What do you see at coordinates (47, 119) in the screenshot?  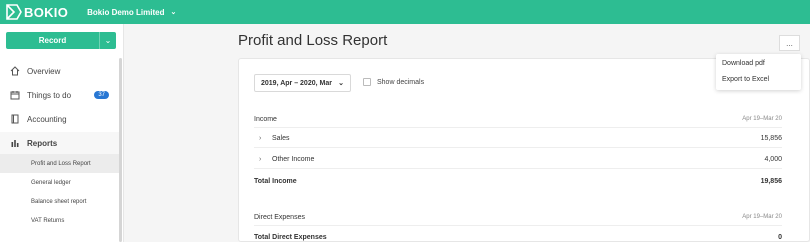 I see `sidebar-item-label: Accounting` at bounding box center [47, 119].